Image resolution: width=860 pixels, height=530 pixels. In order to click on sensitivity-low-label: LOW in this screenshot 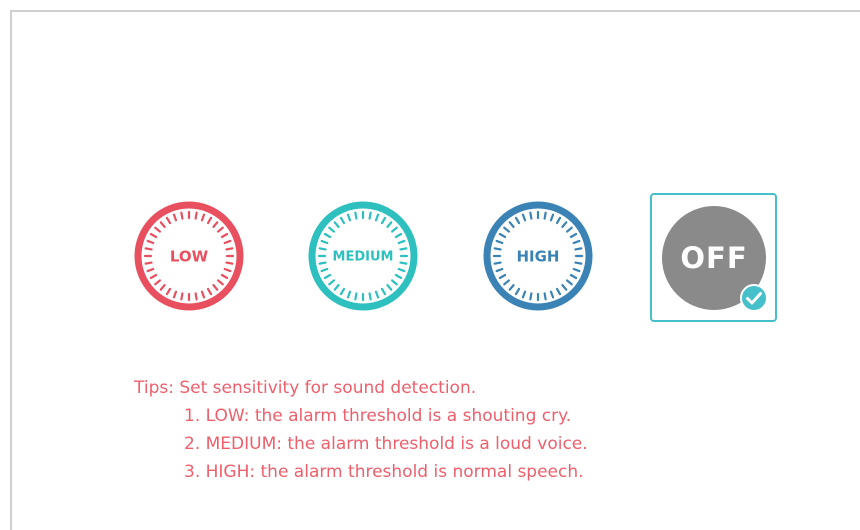, I will do `click(189, 257)`.